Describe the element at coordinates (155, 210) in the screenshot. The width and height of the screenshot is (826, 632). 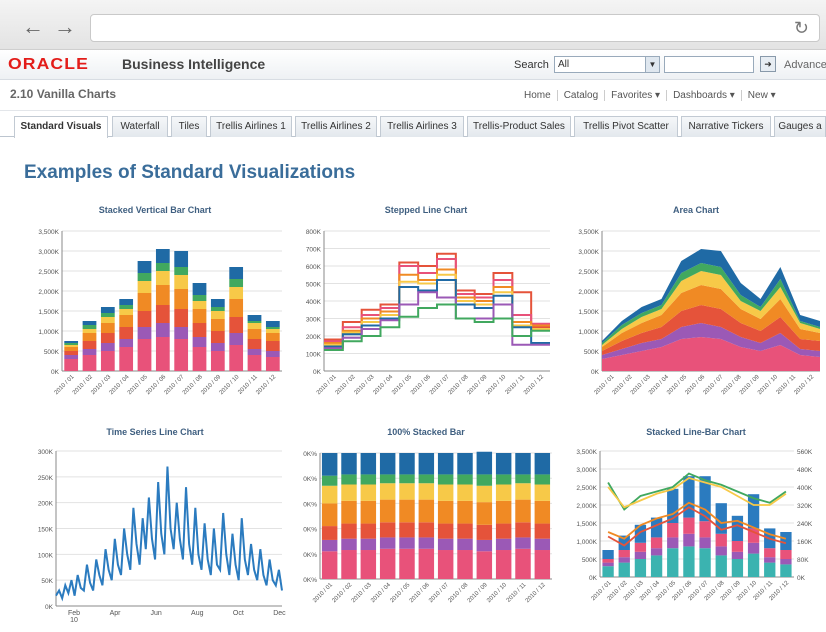
I see `chart-title: Stacked Vertical Bar Chart` at that location.